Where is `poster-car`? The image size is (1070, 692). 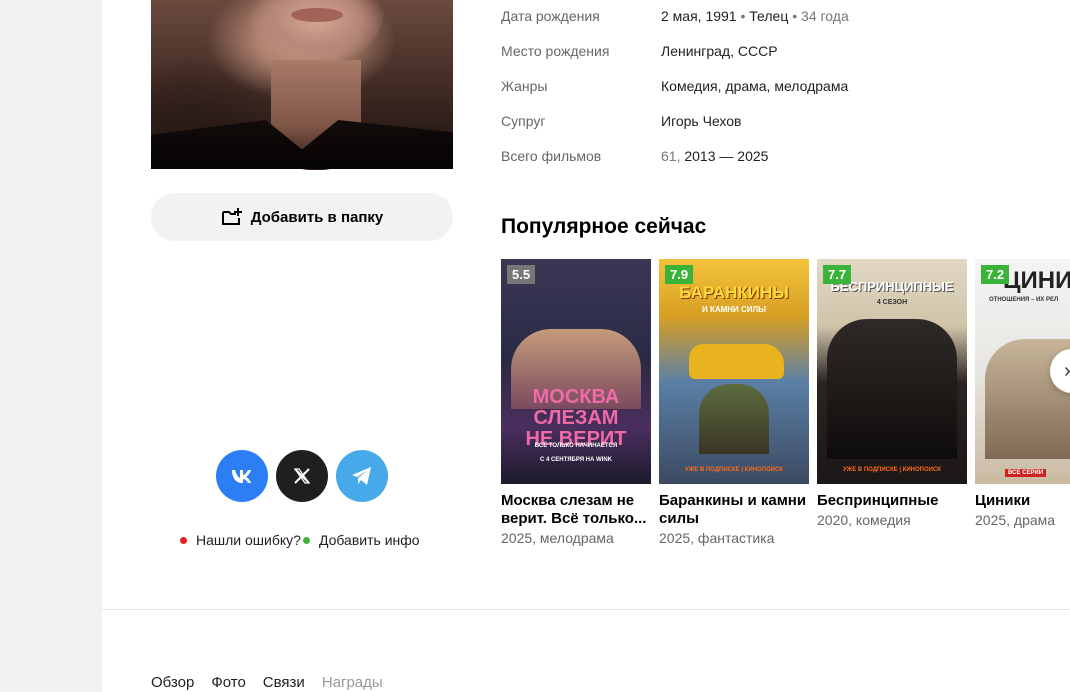 poster-car is located at coordinates (736, 361).